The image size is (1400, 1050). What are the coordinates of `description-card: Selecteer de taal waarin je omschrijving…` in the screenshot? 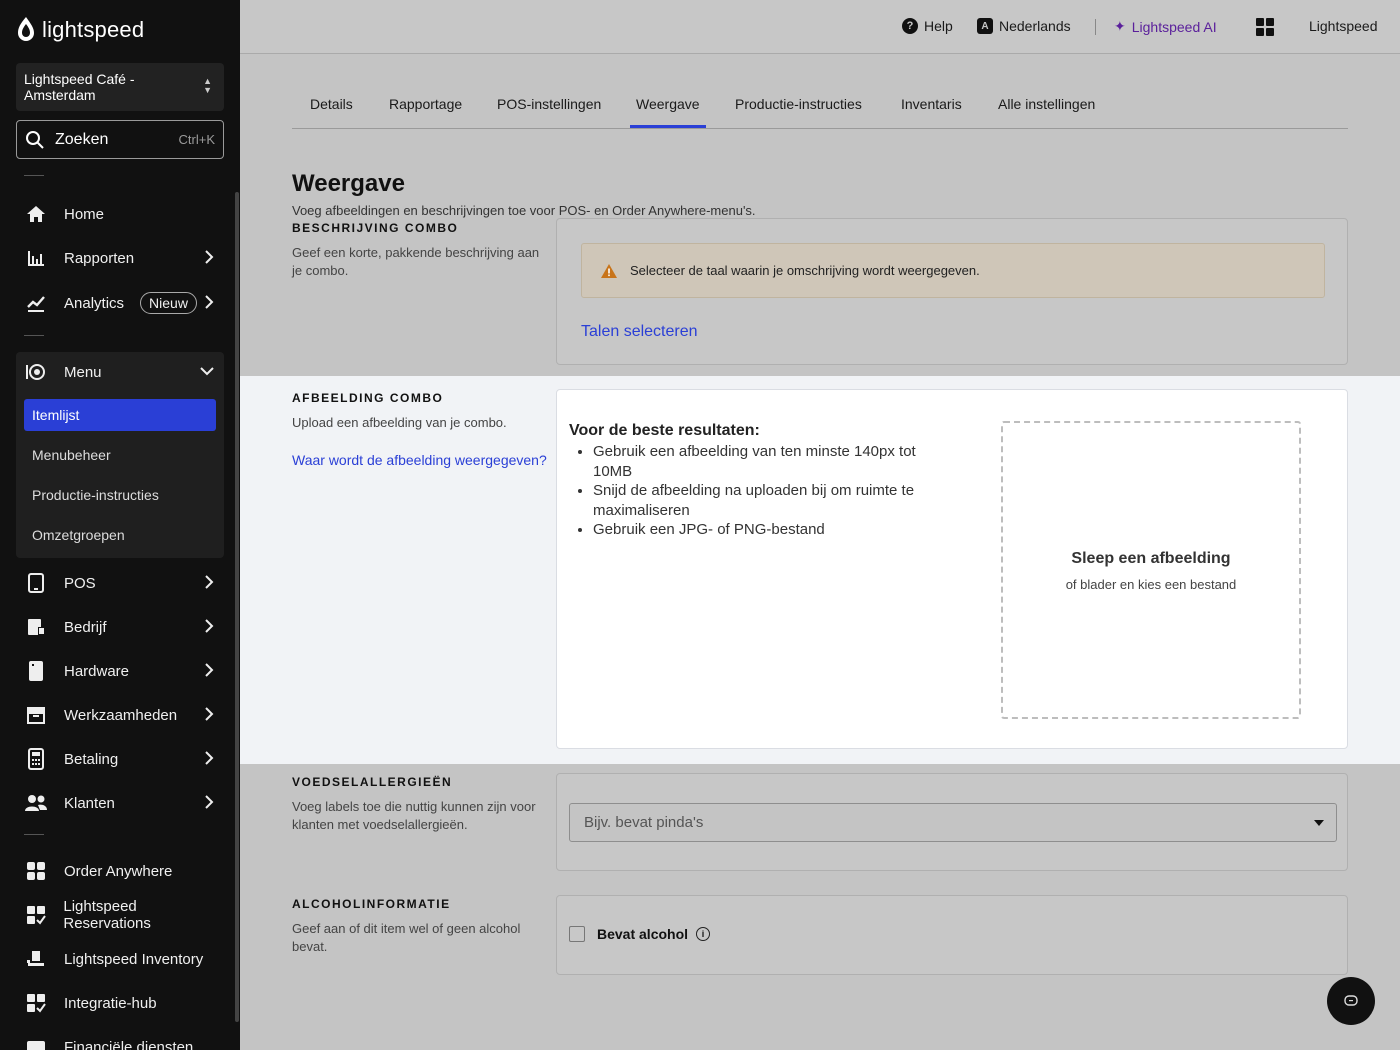 It's located at (952, 291).